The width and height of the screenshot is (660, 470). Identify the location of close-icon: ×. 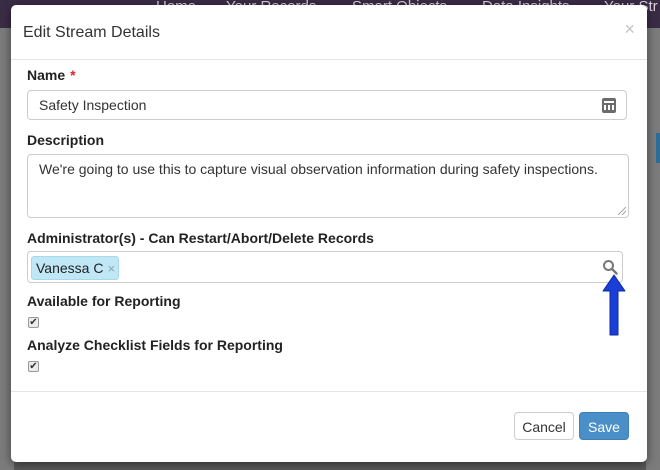
(629, 29).